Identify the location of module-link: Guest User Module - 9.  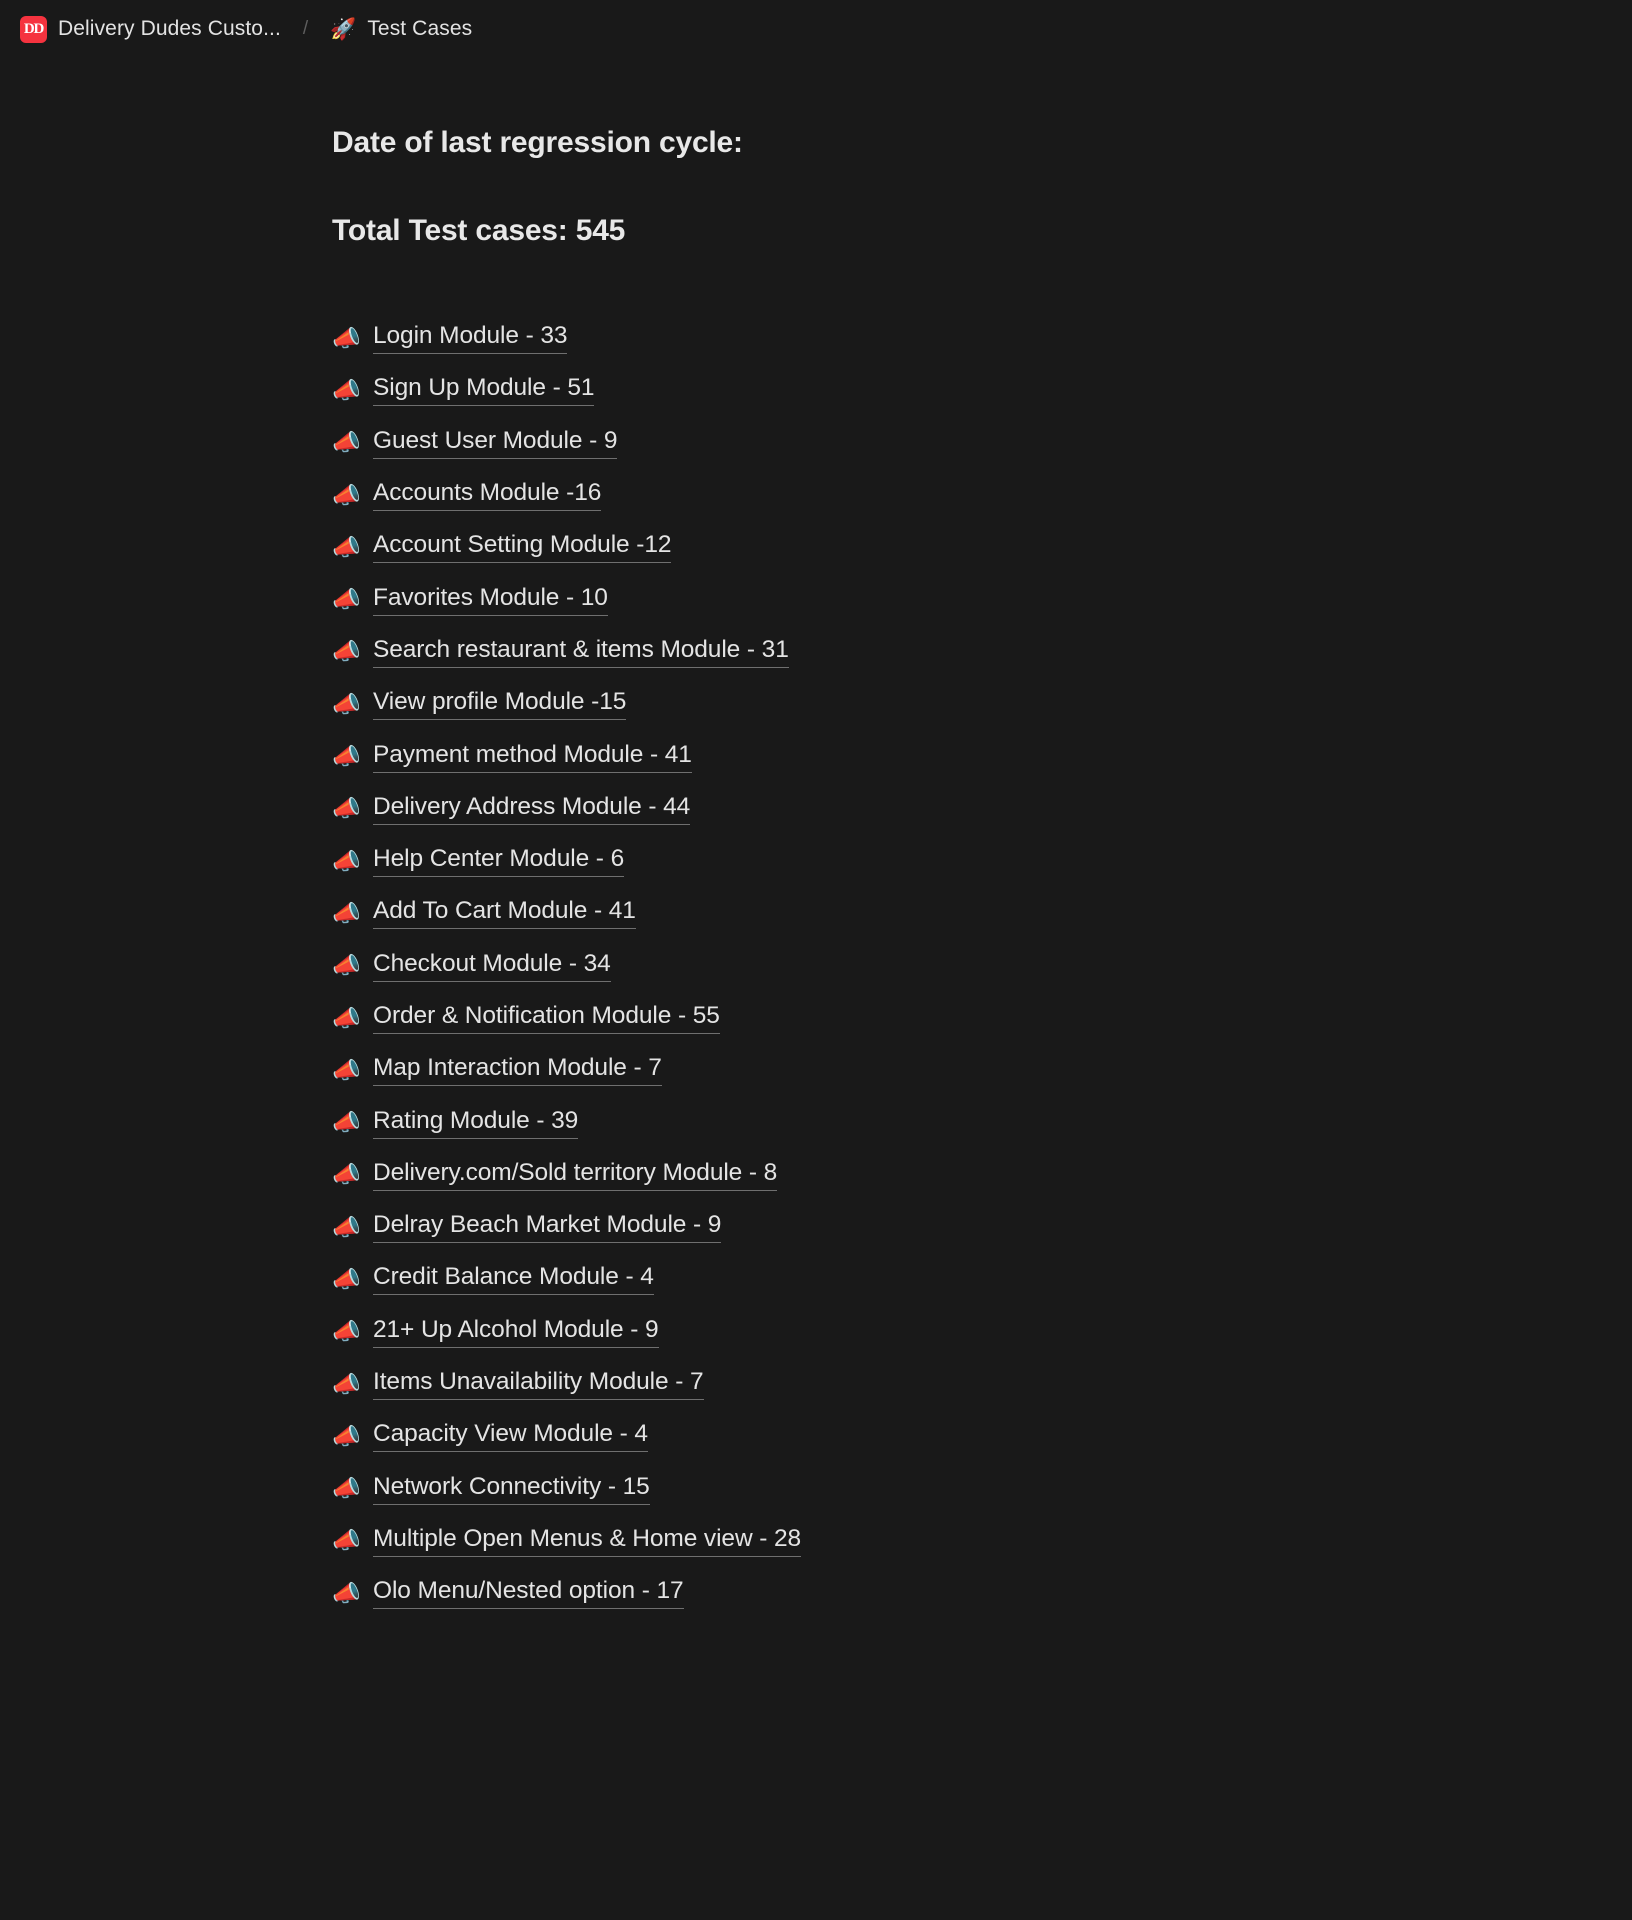
(495, 443).